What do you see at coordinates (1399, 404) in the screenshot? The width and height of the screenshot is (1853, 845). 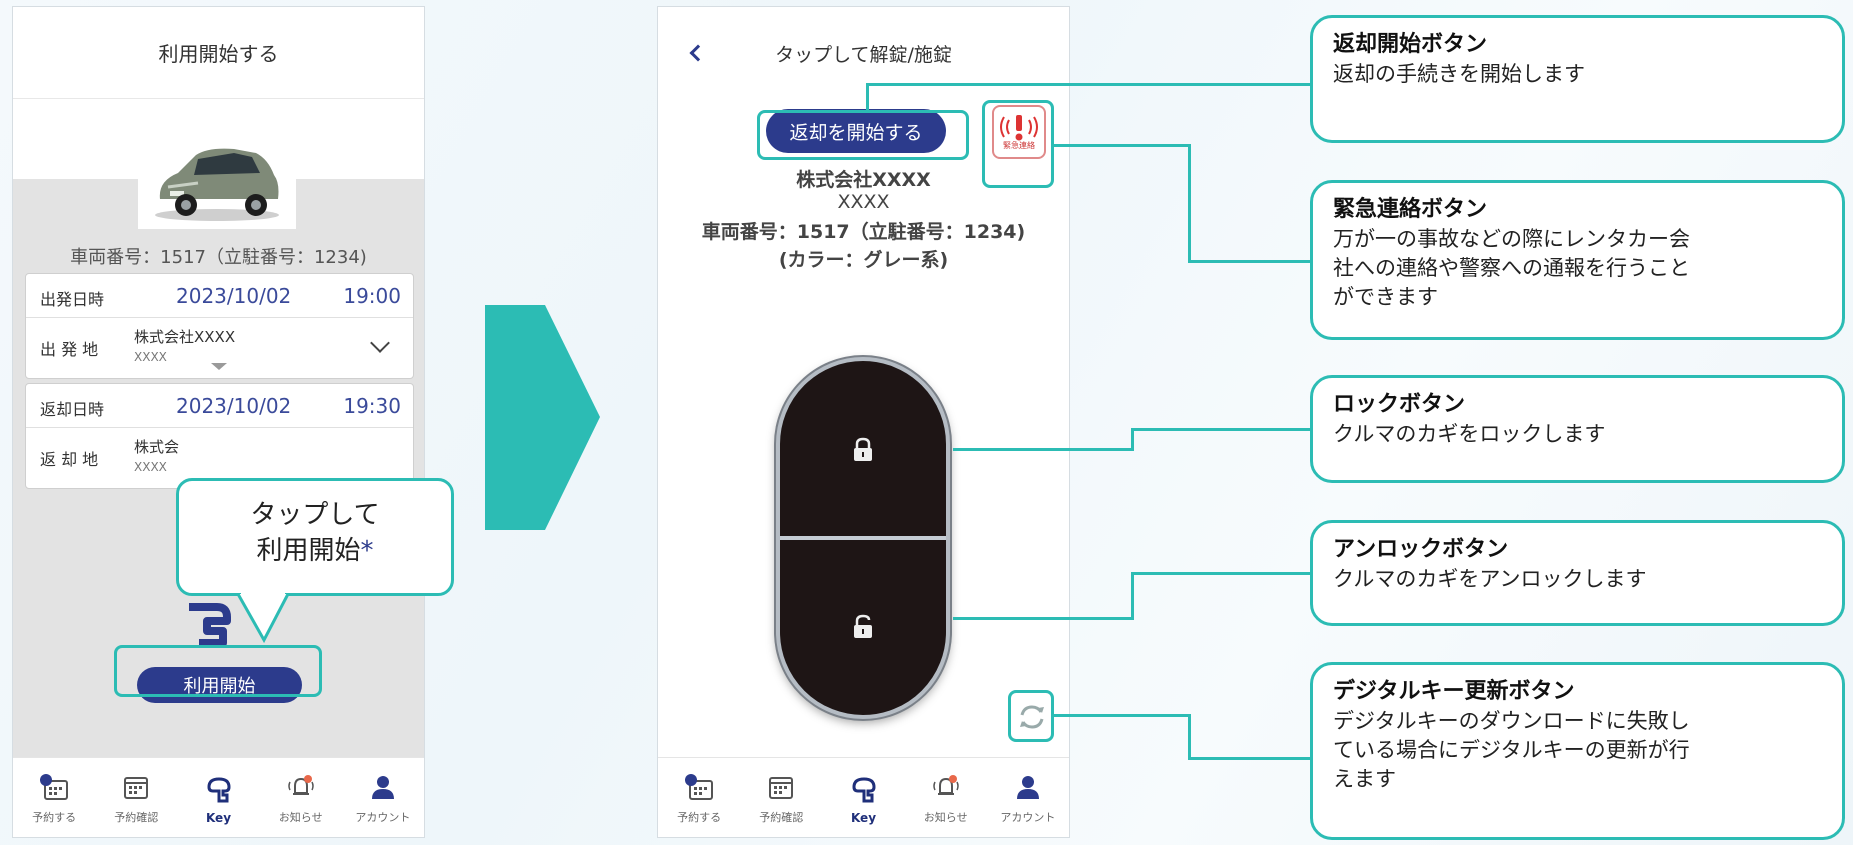 I see `desc-title: ロックボタン` at bounding box center [1399, 404].